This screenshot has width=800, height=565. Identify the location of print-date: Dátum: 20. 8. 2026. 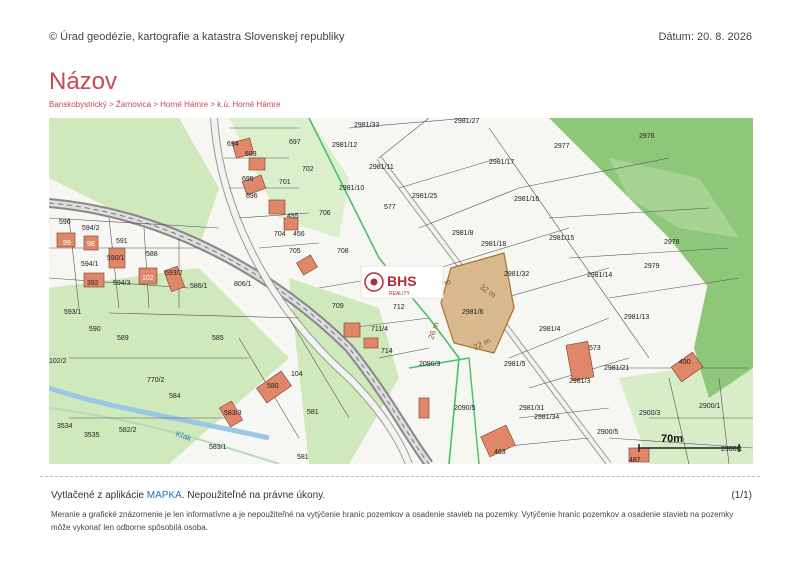
(705, 37).